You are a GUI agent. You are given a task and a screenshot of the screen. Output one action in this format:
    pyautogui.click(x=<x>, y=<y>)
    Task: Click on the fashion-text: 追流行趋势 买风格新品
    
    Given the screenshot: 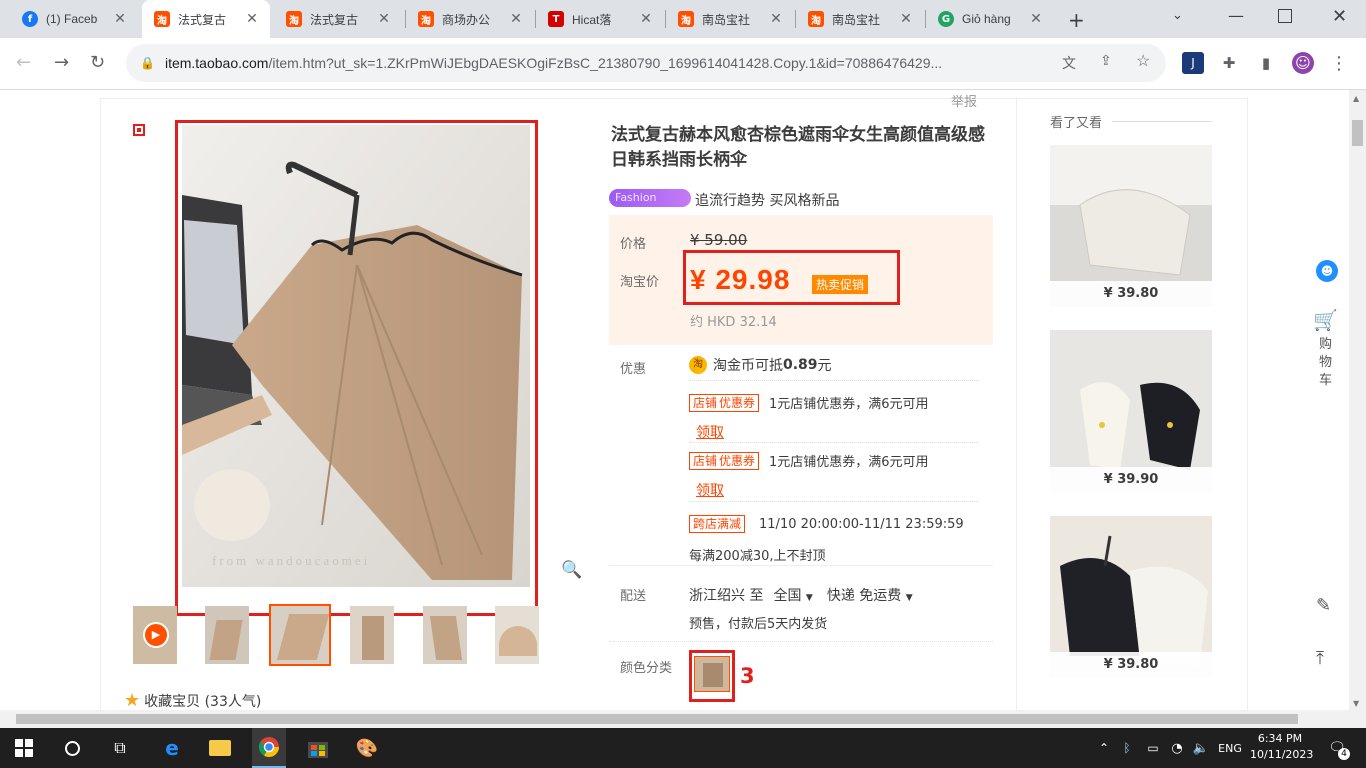 What is the action you would take?
    pyautogui.click(x=767, y=201)
    